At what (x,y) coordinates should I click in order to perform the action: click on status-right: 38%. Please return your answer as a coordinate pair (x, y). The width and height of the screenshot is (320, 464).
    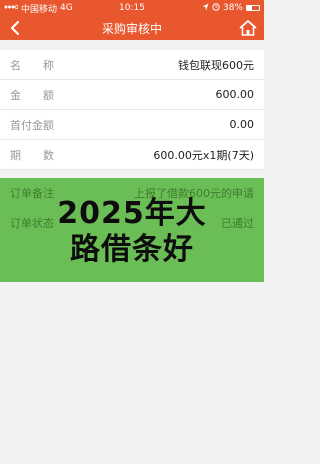
    Looking at the image, I should click on (217, 8).